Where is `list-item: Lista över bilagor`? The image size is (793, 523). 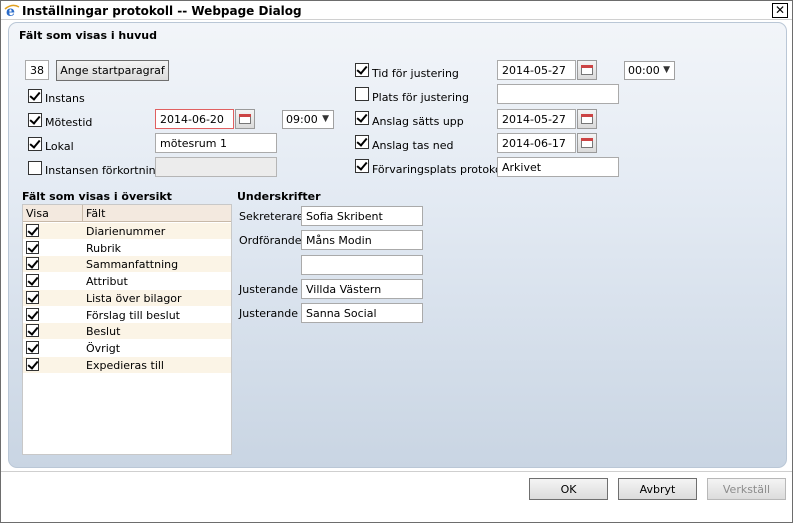 list-item: Lista över bilagor is located at coordinates (127, 297).